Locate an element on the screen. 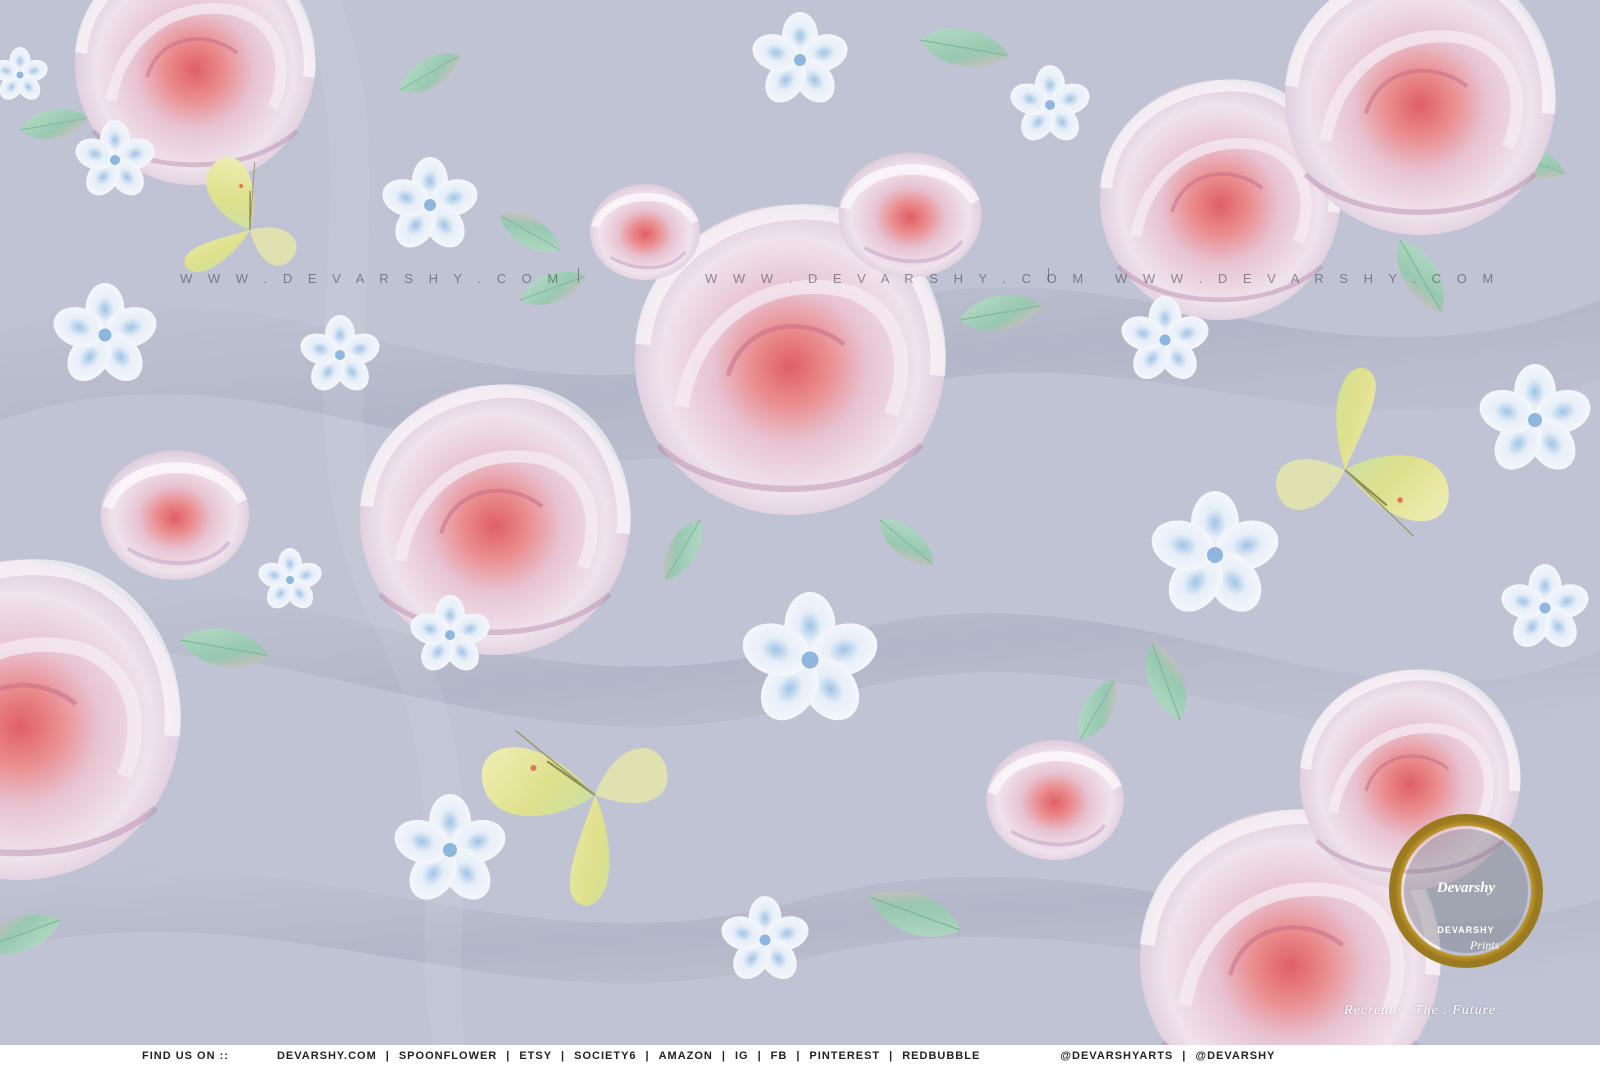 The image size is (1600, 1067). footer-handle-arts: @DEVARSHYARTS is located at coordinates (1116, 1056).